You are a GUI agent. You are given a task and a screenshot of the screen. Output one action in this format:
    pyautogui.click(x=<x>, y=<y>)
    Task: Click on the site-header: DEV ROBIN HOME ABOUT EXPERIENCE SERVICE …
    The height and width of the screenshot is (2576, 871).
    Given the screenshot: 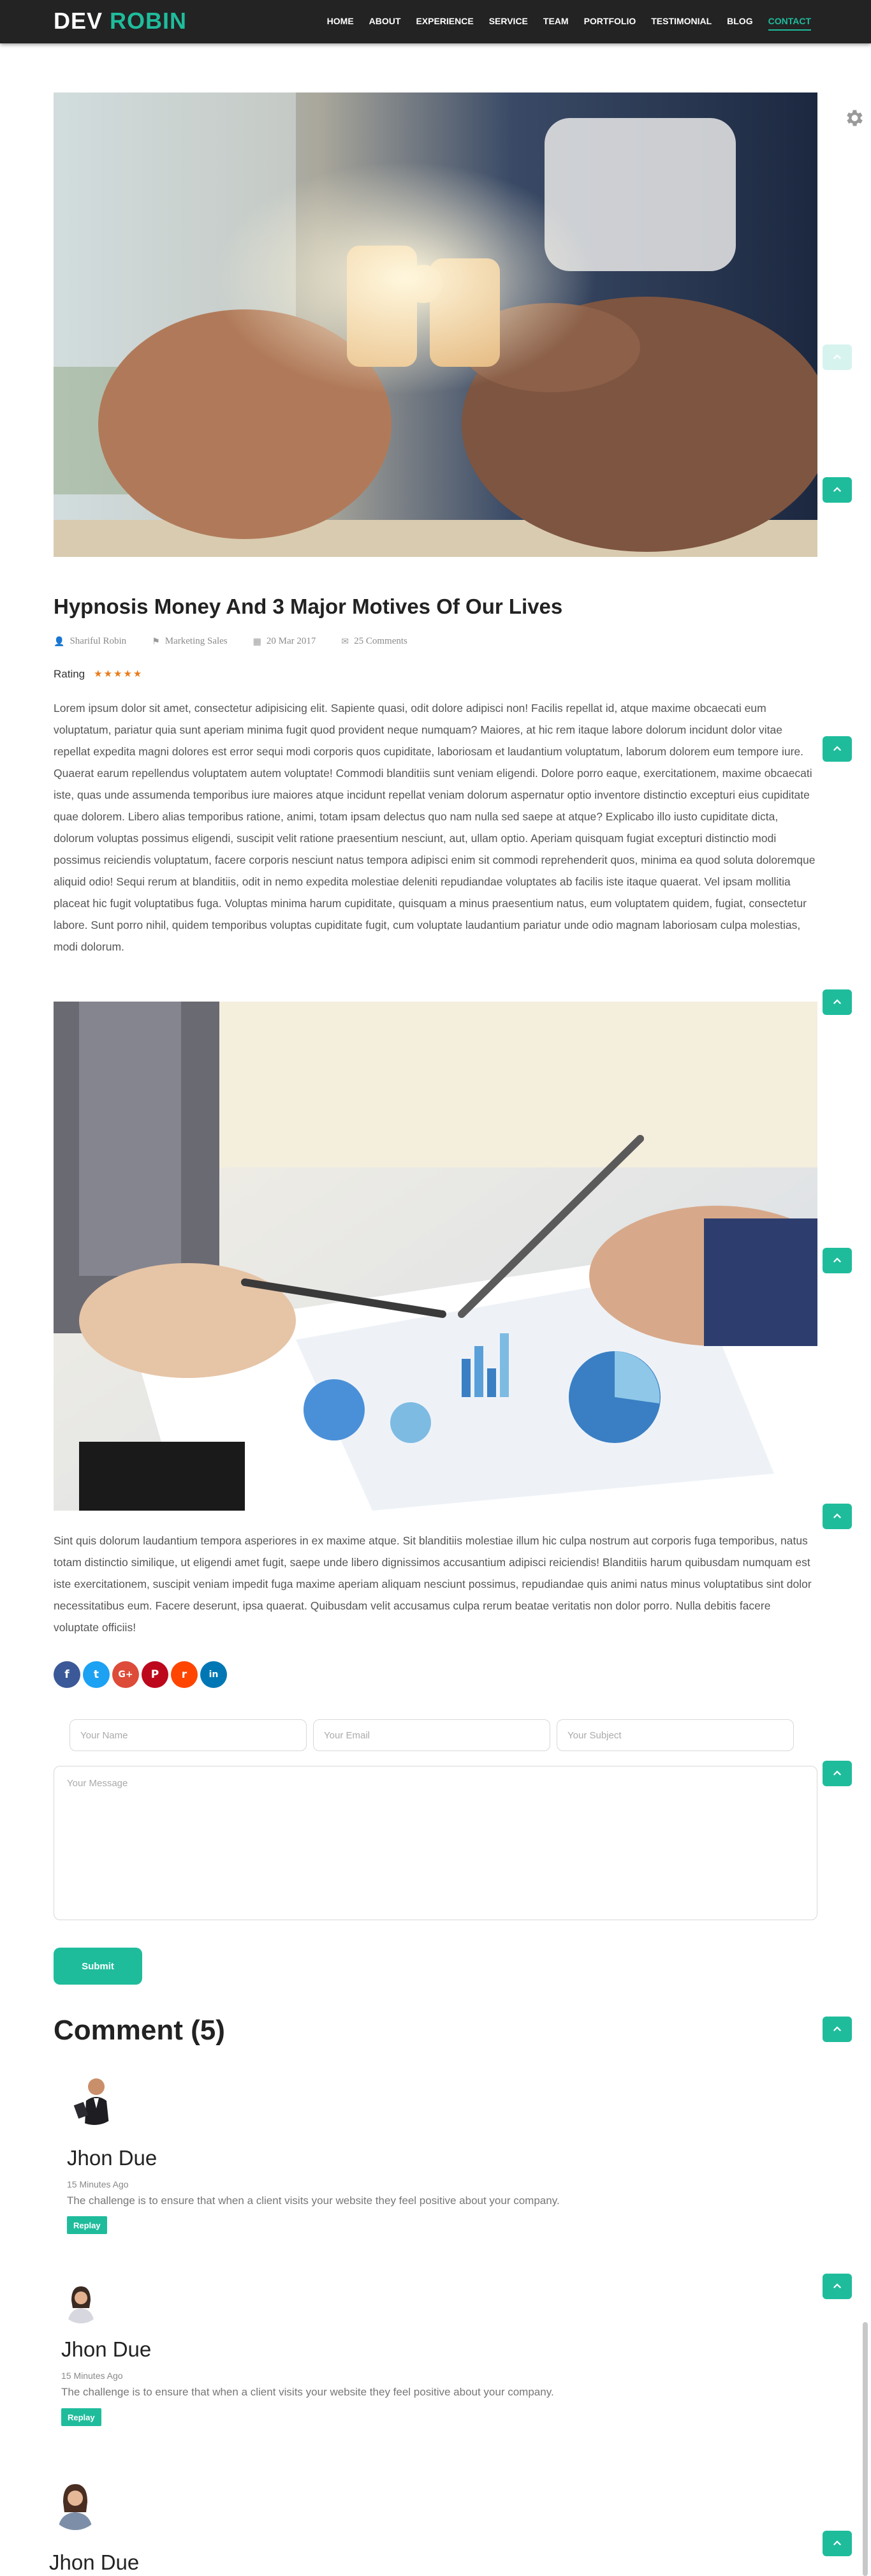 What is the action you would take?
    pyautogui.click(x=435, y=21)
    